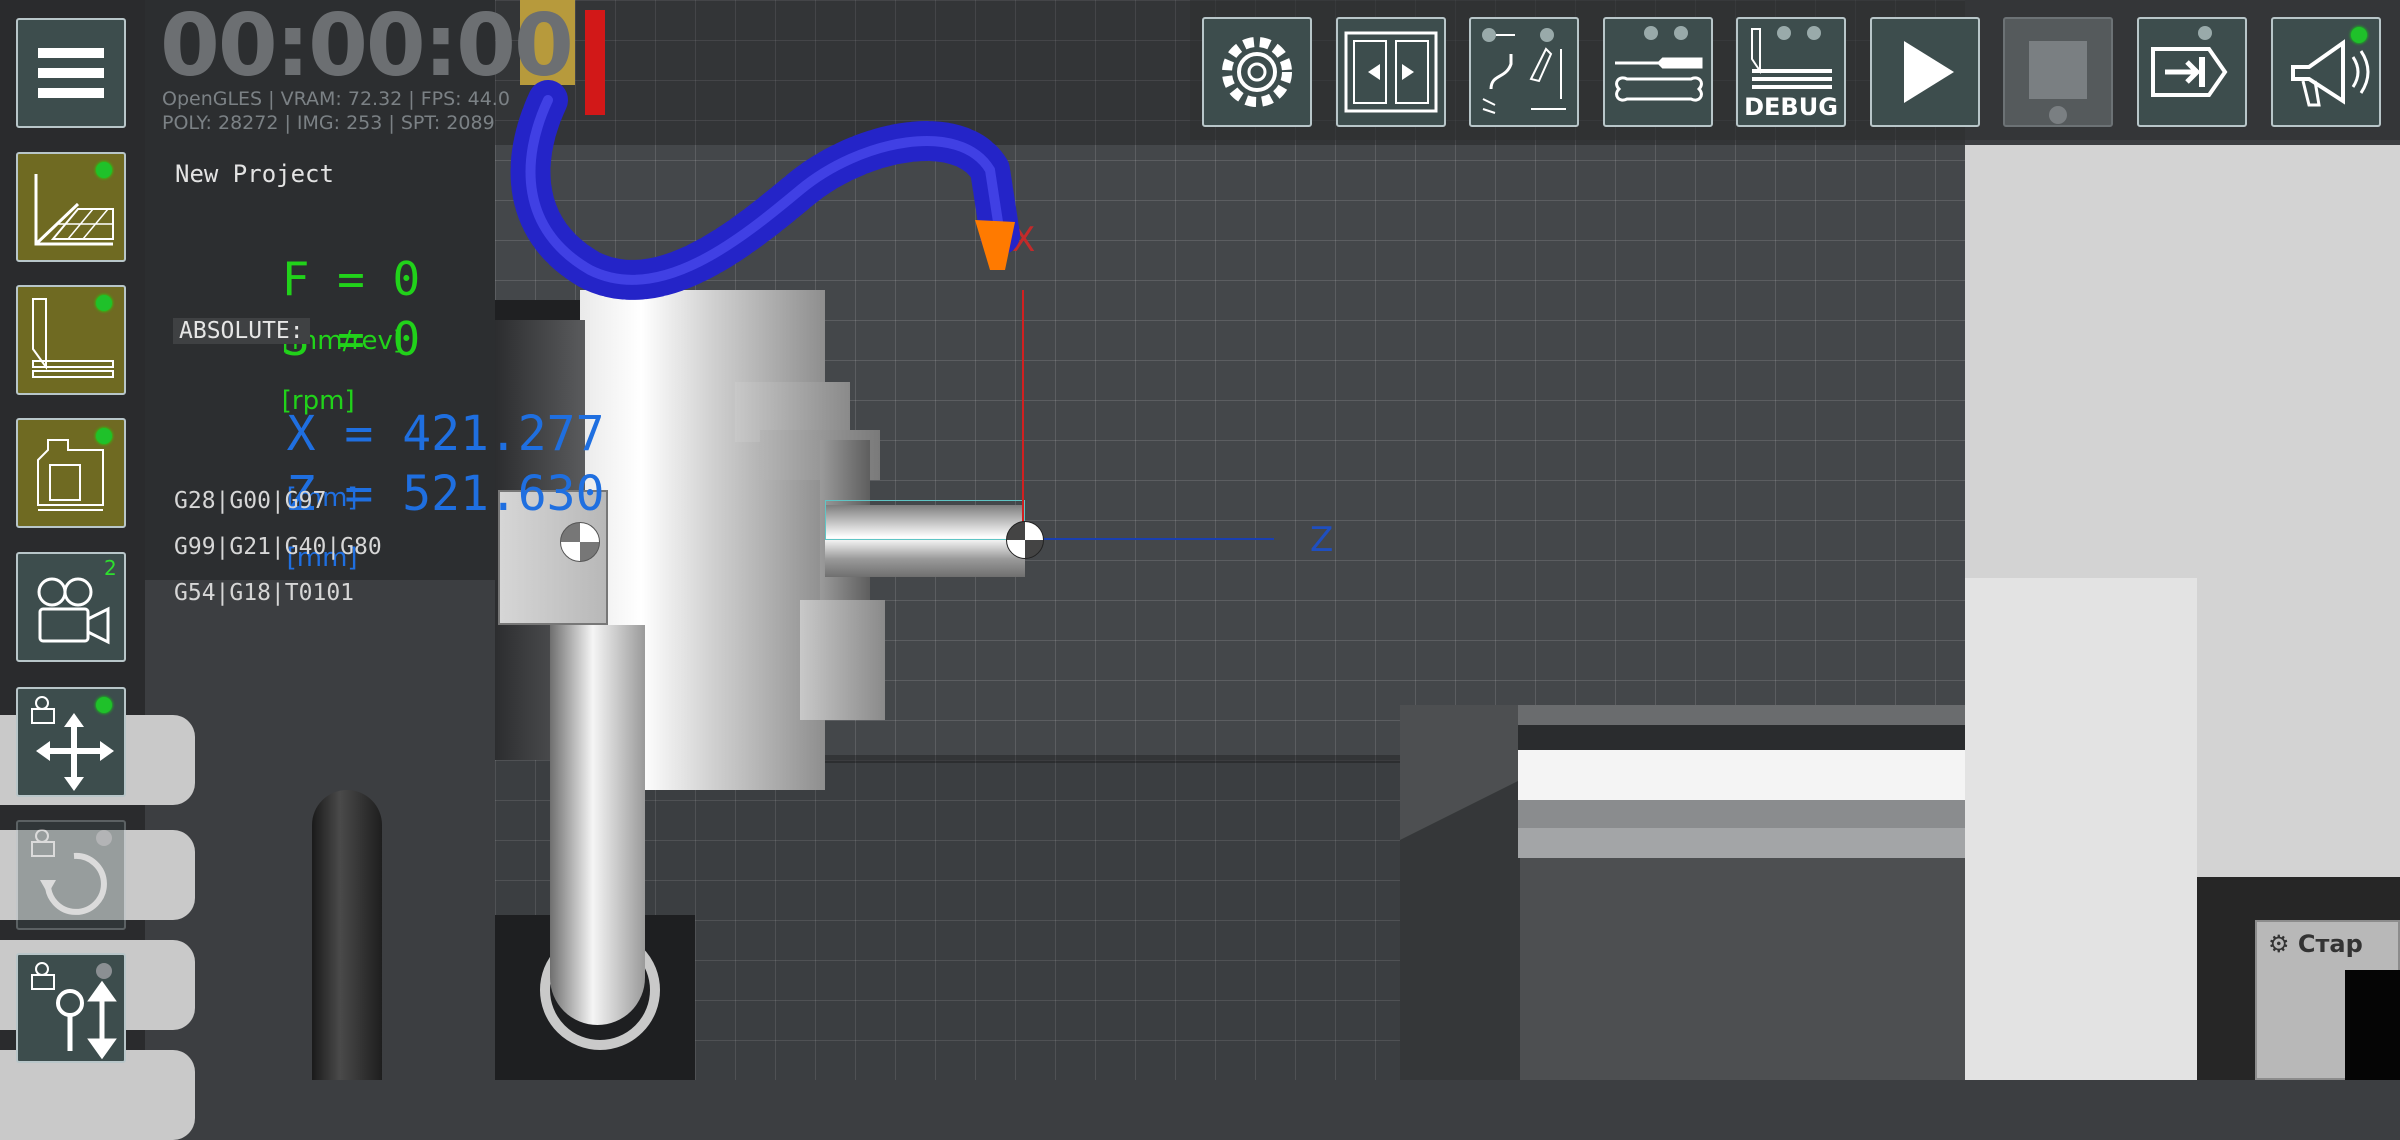 The image size is (2400, 1140). I want to click on coordinate-mode-label: ABSOLUTE:, so click(241, 331).